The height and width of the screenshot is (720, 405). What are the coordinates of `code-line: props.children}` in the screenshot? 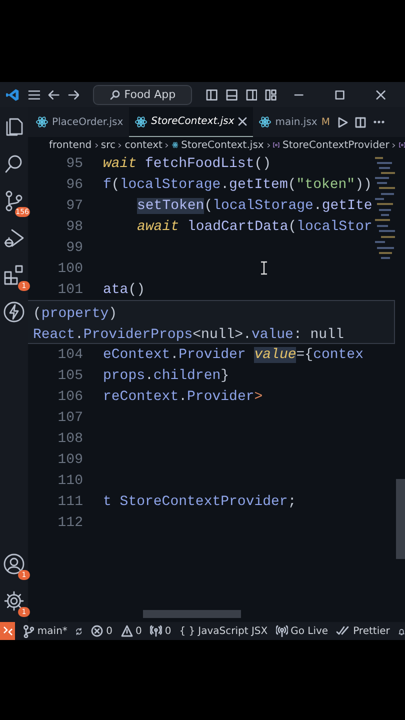 It's located at (166, 376).